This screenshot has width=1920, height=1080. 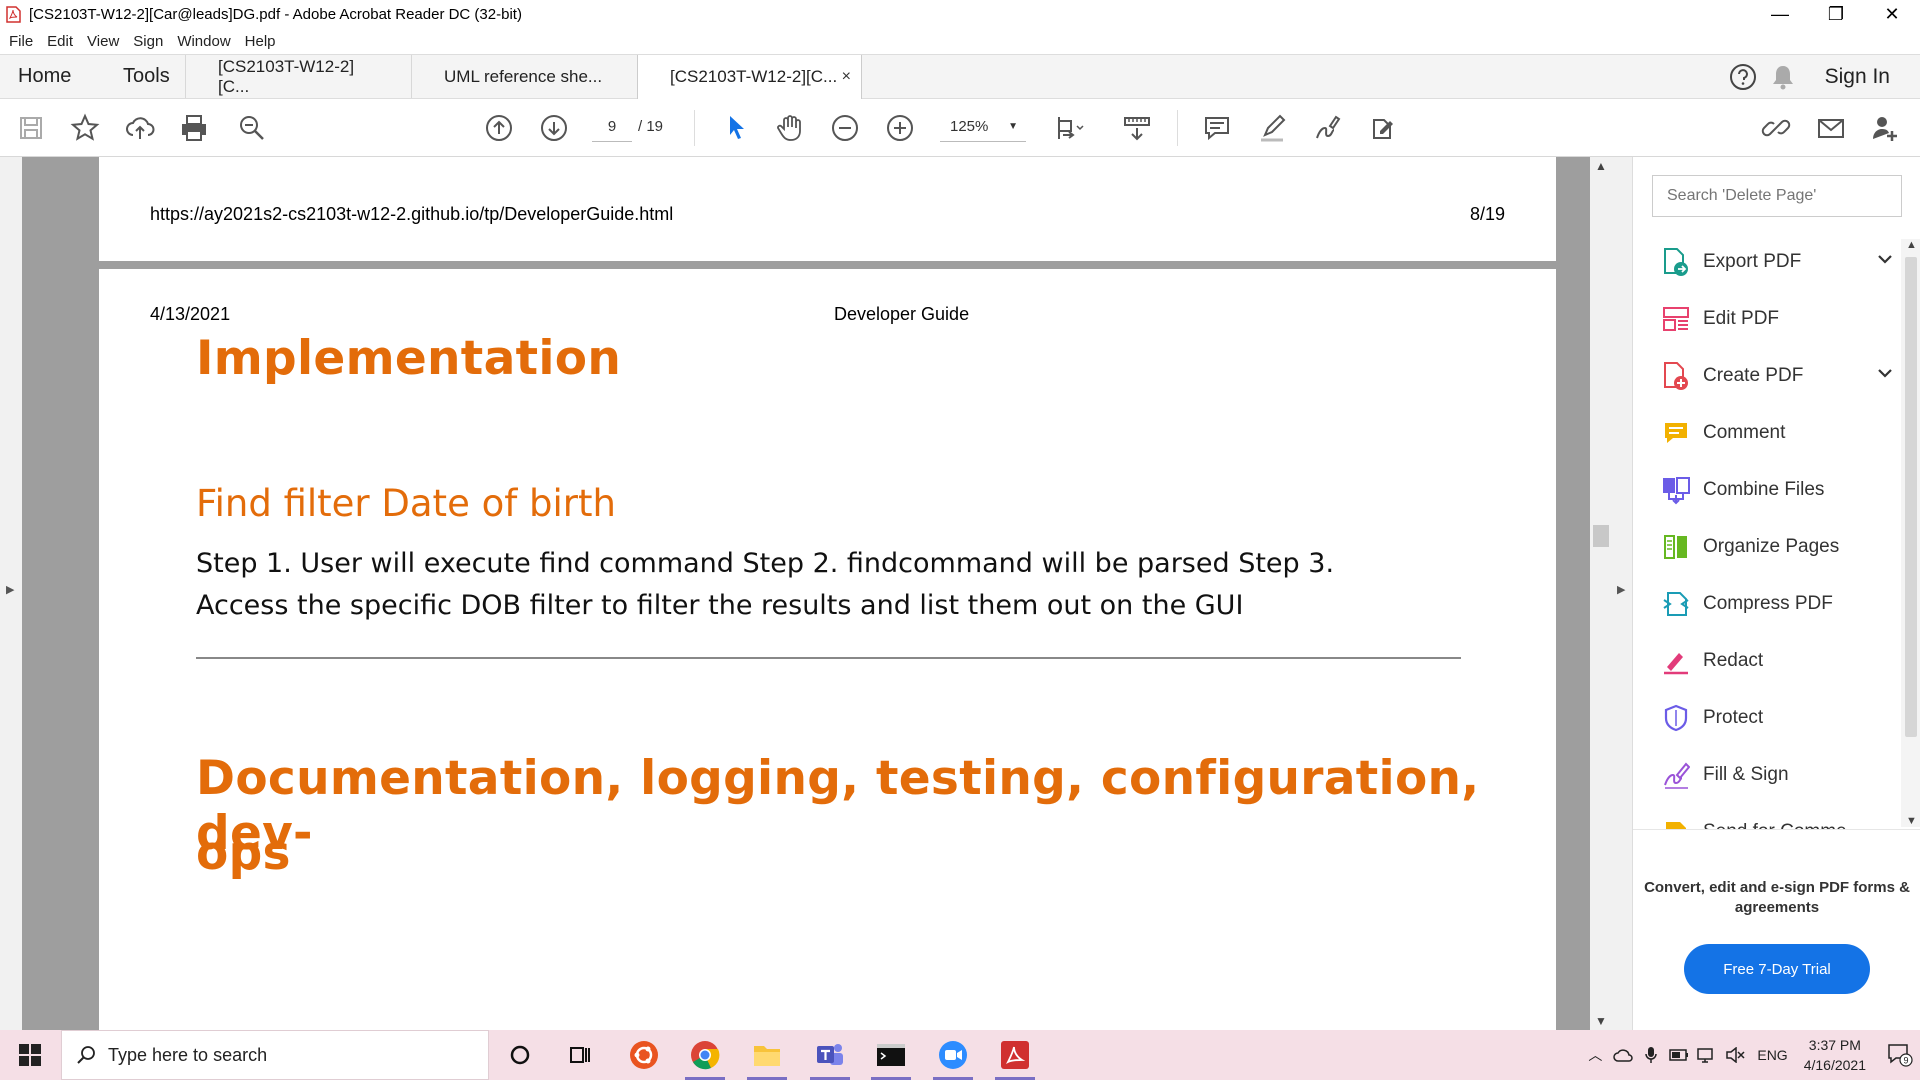 I want to click on share-edit-icon, so click(x=1382, y=128).